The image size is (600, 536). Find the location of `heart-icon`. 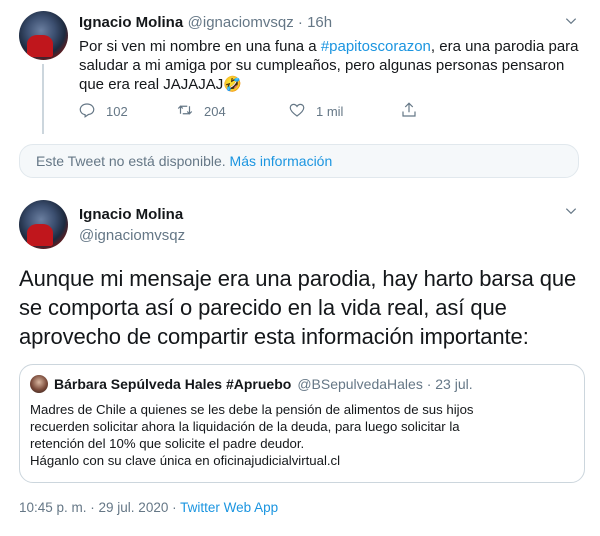

heart-icon is located at coordinates (297, 111).